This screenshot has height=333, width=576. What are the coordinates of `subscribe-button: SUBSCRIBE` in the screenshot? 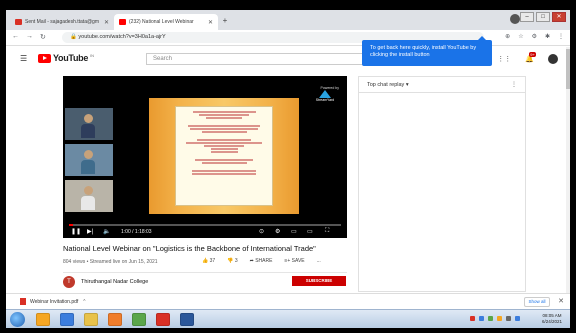 It's located at (319, 281).